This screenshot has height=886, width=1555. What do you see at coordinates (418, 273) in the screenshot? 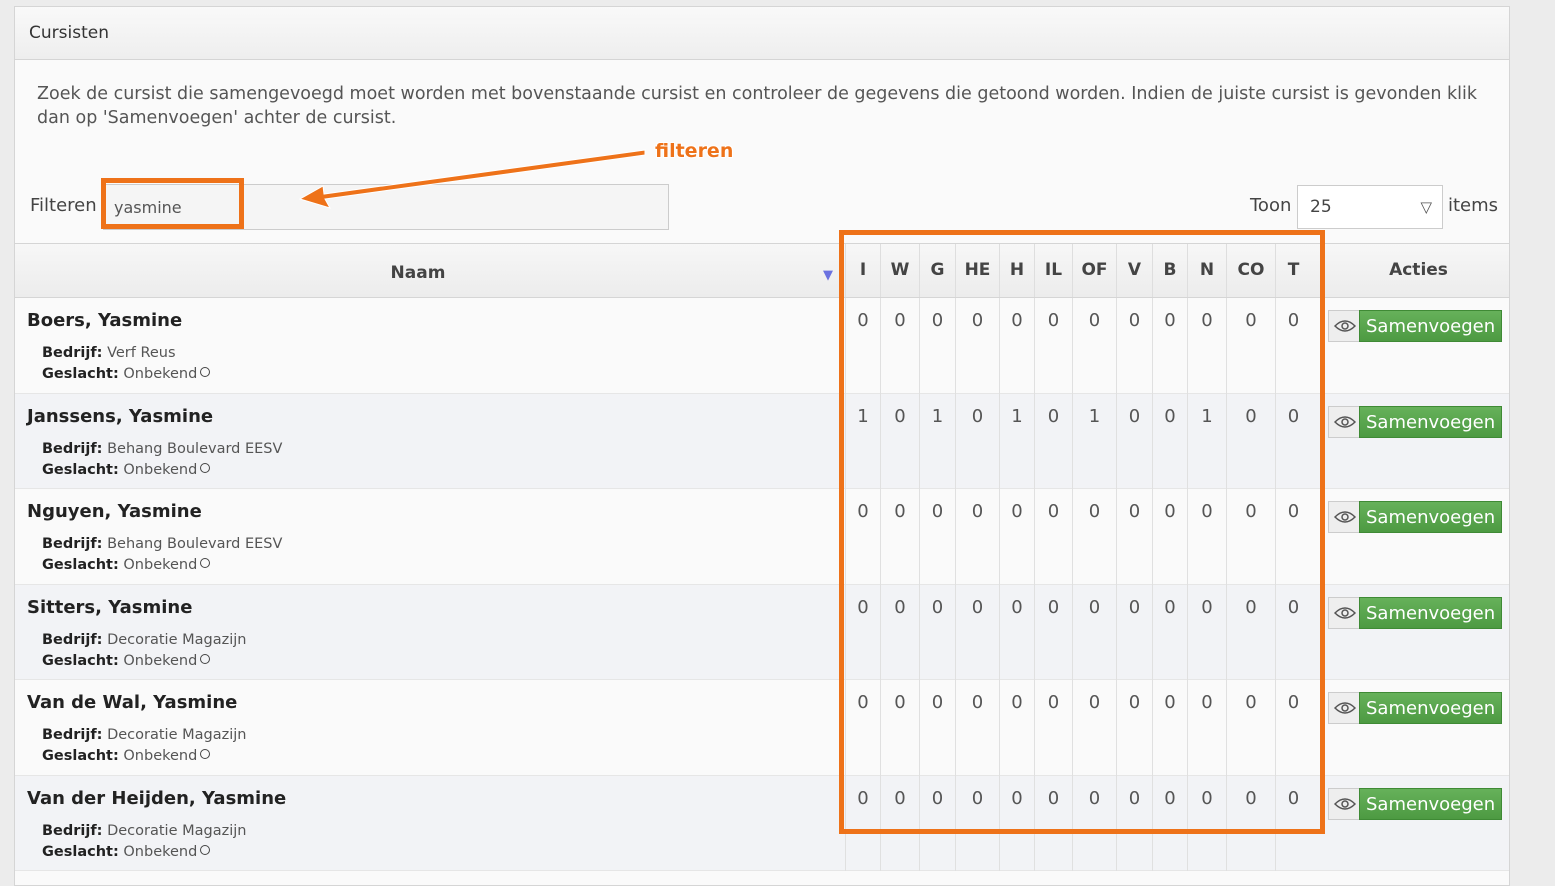
I see `column-header-naam: Naam` at bounding box center [418, 273].